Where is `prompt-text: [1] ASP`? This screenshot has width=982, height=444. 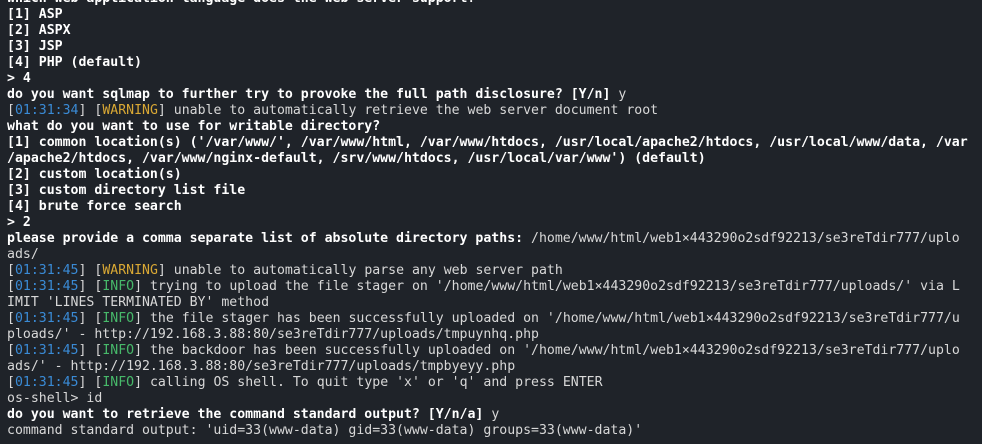
prompt-text: [1] ASP is located at coordinates (35, 14).